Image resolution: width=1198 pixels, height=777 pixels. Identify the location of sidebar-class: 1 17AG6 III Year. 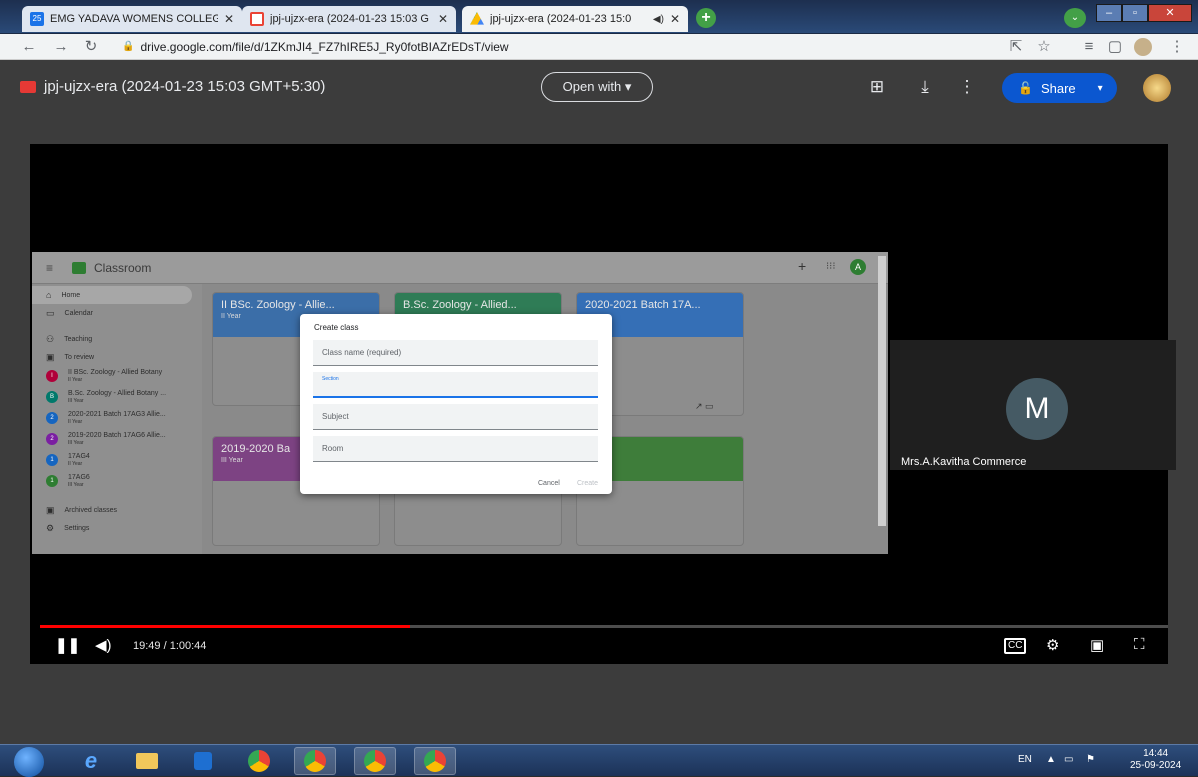
(68, 481).